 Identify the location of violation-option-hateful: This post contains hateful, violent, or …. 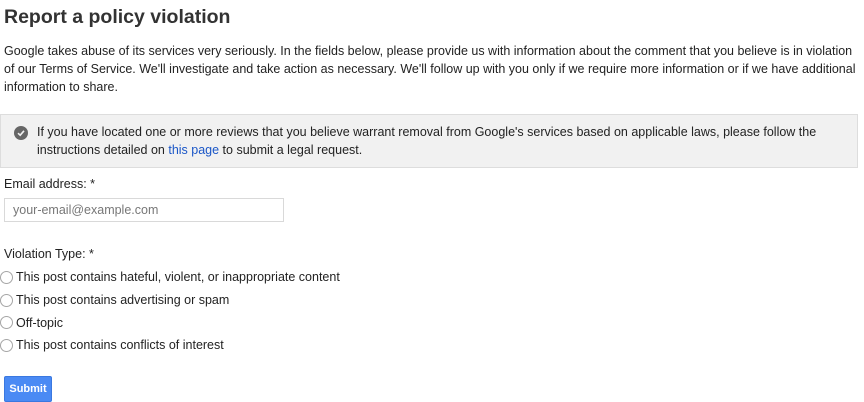
(430, 277).